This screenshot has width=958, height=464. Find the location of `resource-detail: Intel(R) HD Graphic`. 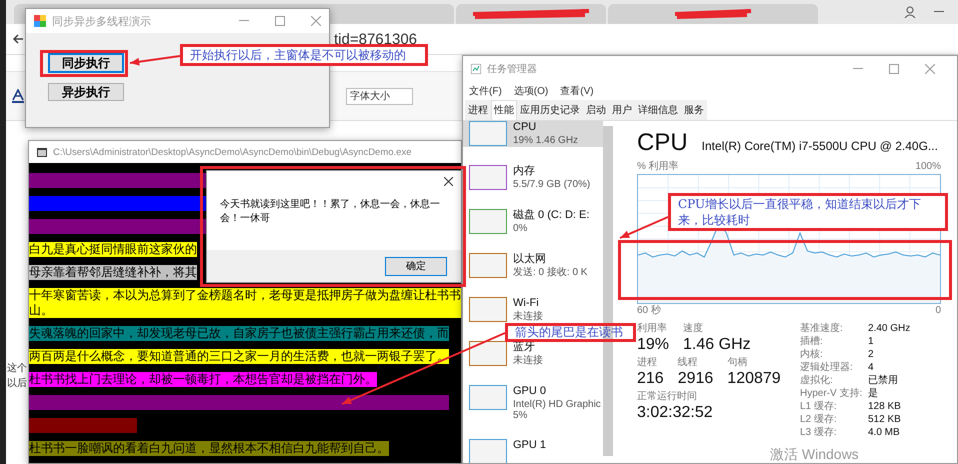

resource-detail: Intel(R) HD Graphic is located at coordinates (557, 404).